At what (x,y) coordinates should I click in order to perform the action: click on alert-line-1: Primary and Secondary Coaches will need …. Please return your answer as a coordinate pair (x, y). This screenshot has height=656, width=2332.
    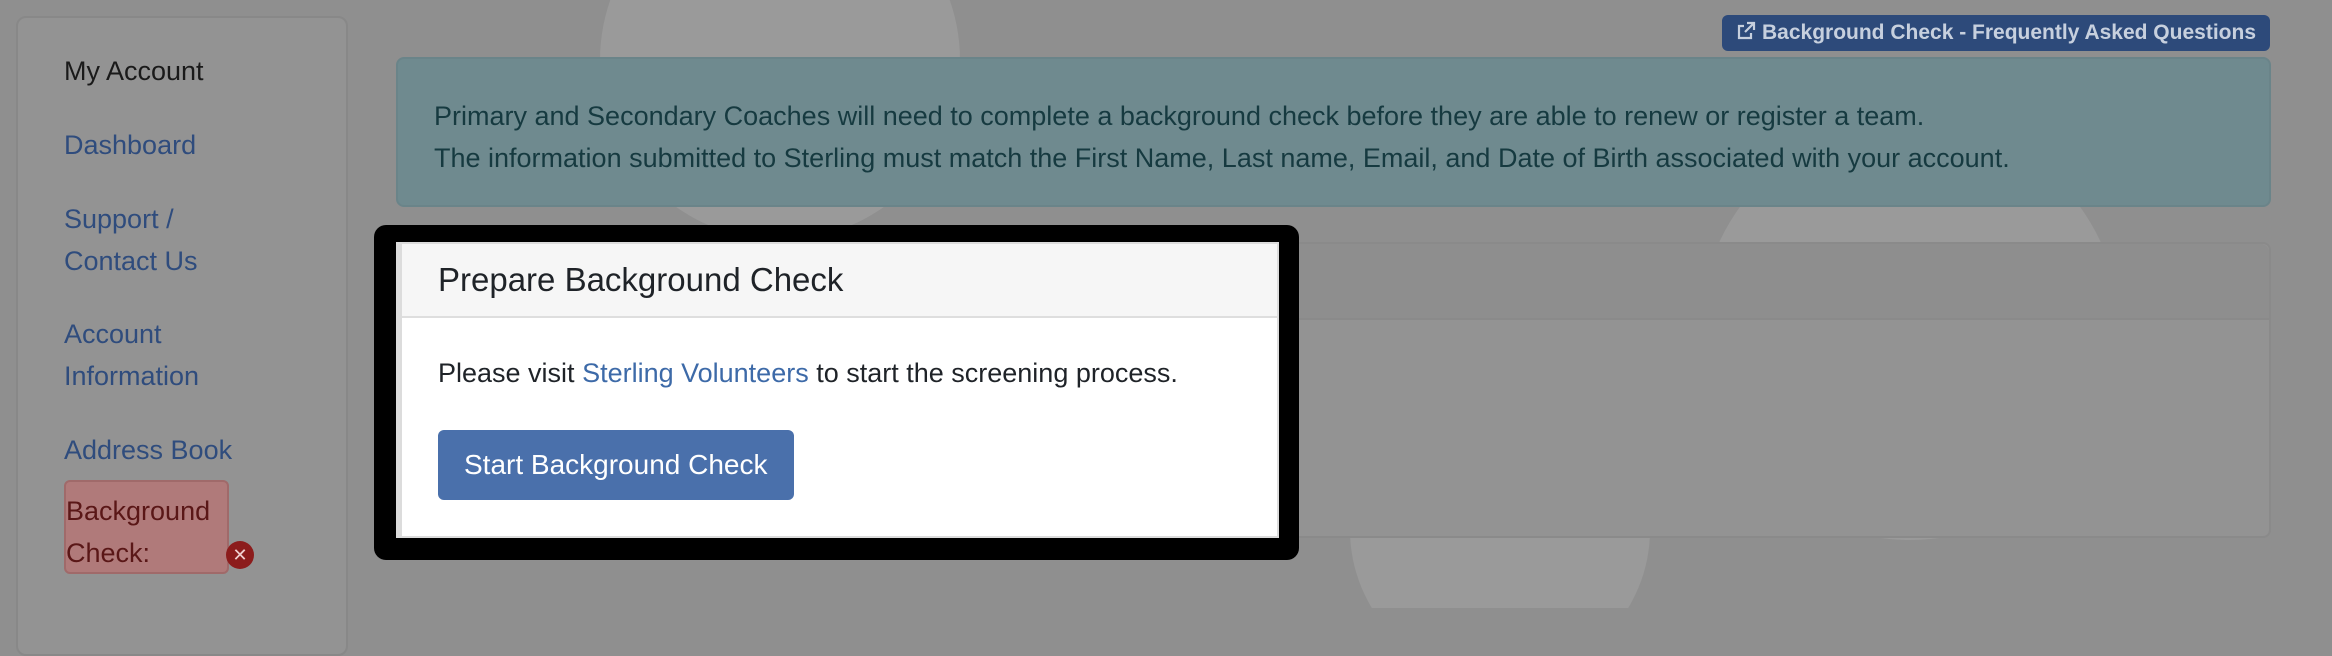
    Looking at the image, I should click on (1179, 116).